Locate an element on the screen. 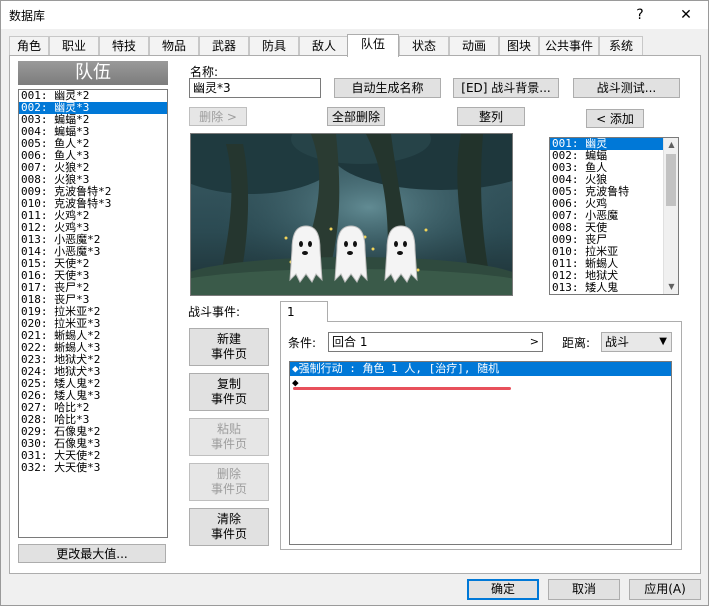 This screenshot has width=709, height=606. paste-page-label-1: 粘贴 is located at coordinates (228, 429).